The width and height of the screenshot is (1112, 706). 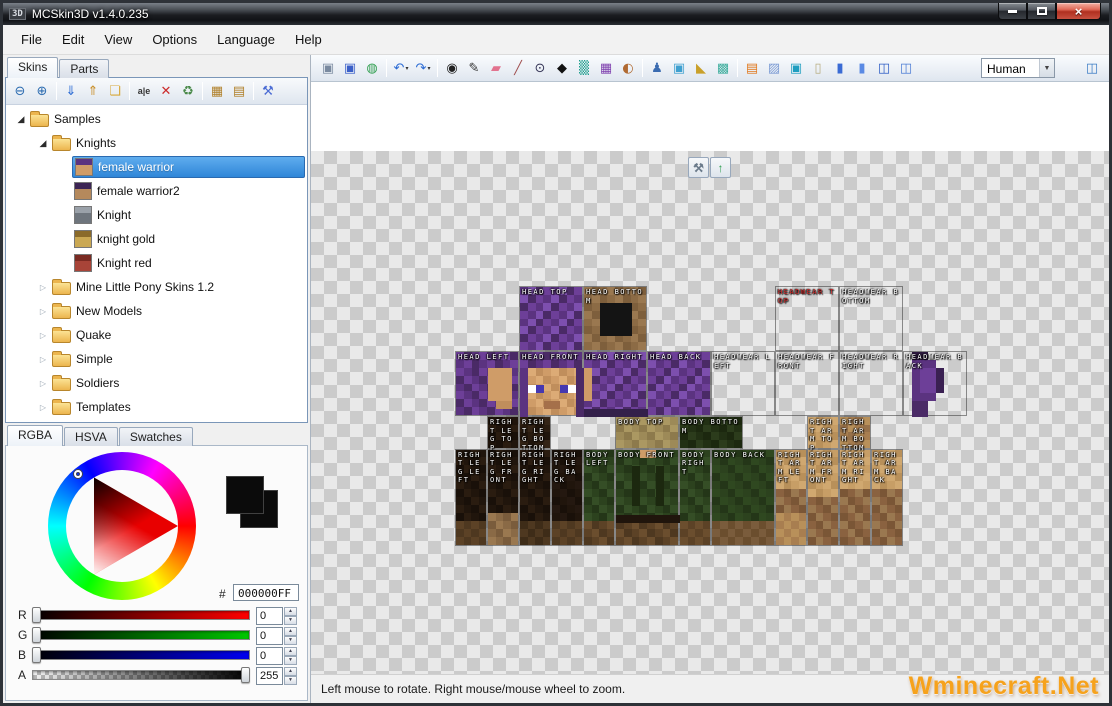 I want to click on slider-track-g, so click(x=141, y=635).